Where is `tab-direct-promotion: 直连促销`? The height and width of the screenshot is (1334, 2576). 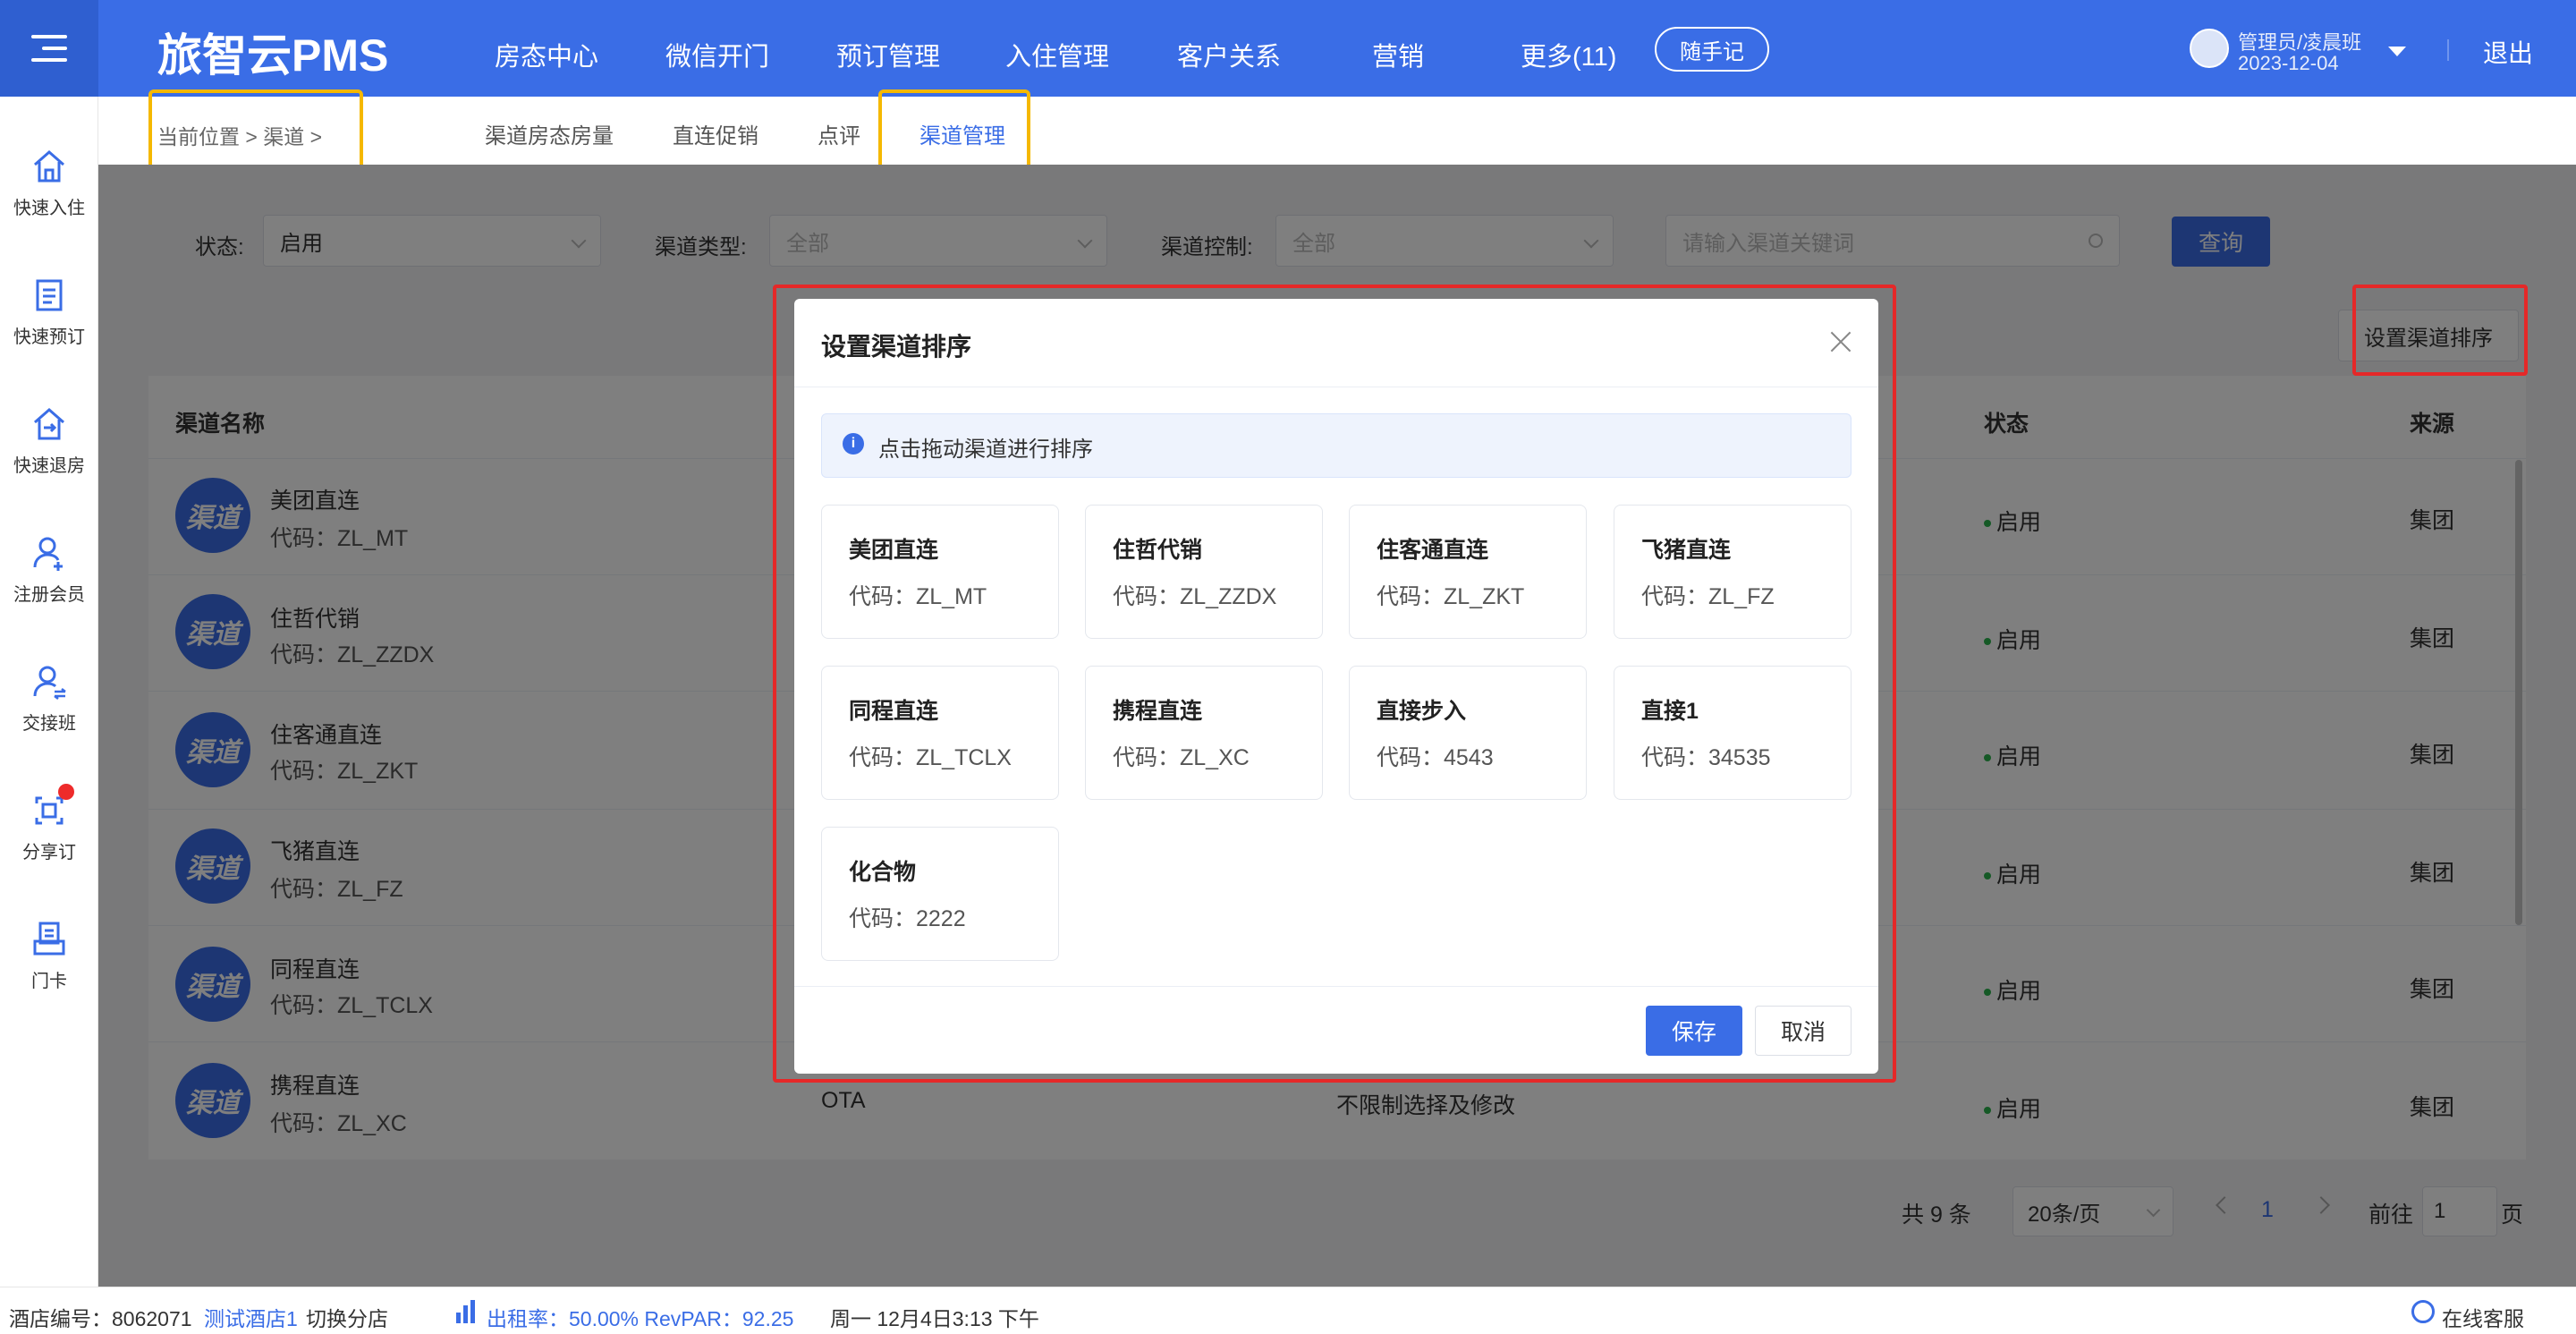
tab-direct-promotion: 直连促销 is located at coordinates (715, 133).